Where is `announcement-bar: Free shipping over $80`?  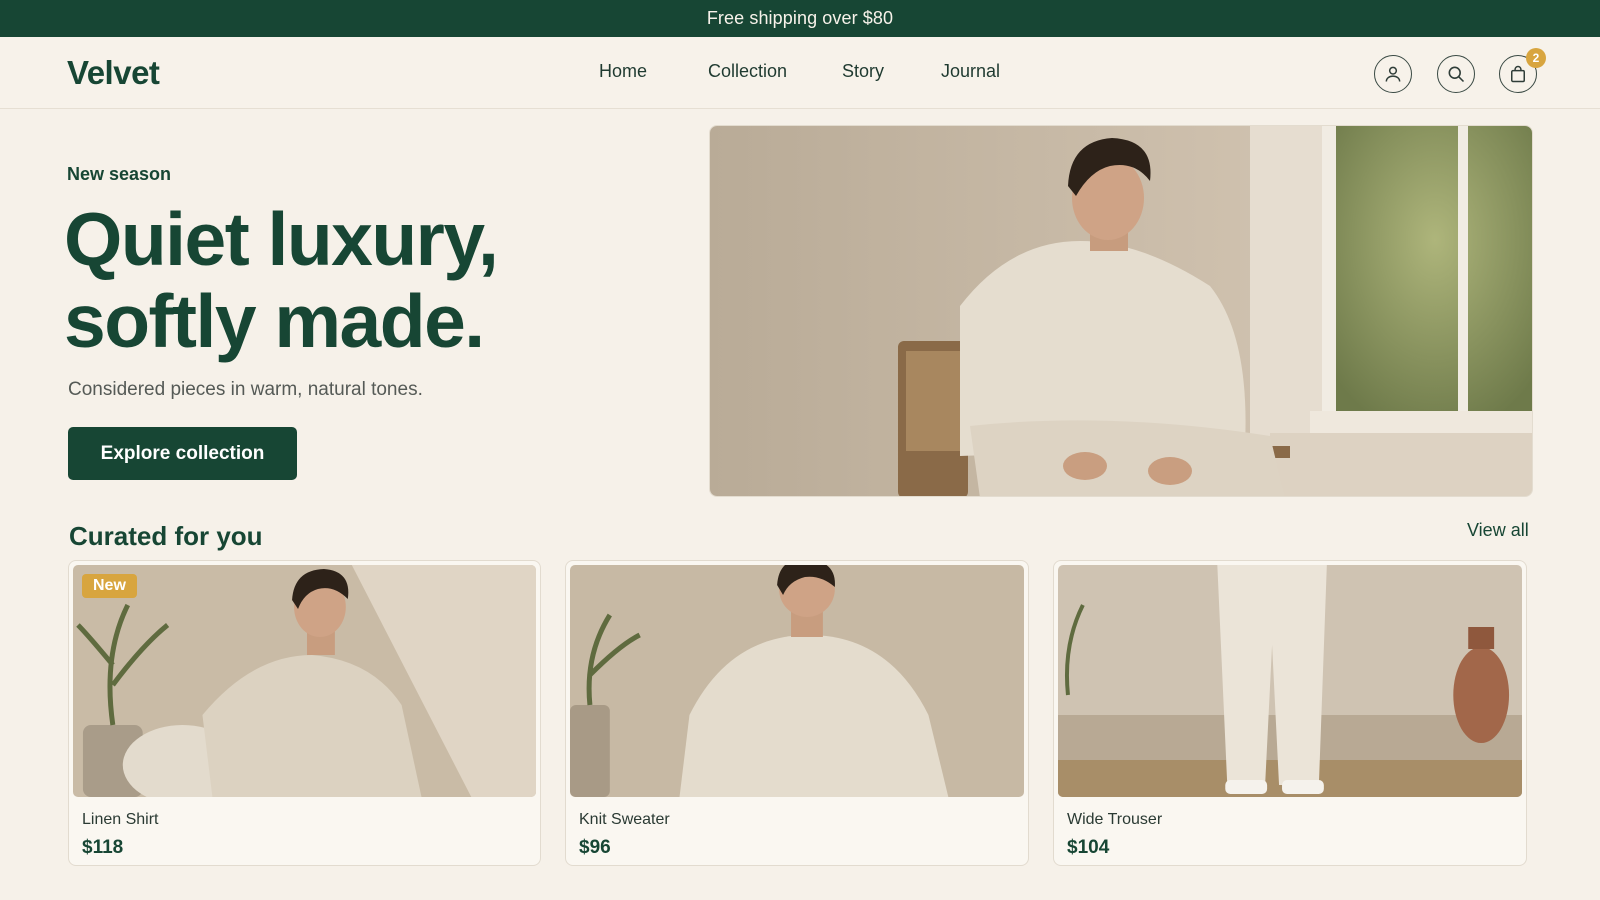 announcement-bar: Free shipping over $80 is located at coordinates (800, 18).